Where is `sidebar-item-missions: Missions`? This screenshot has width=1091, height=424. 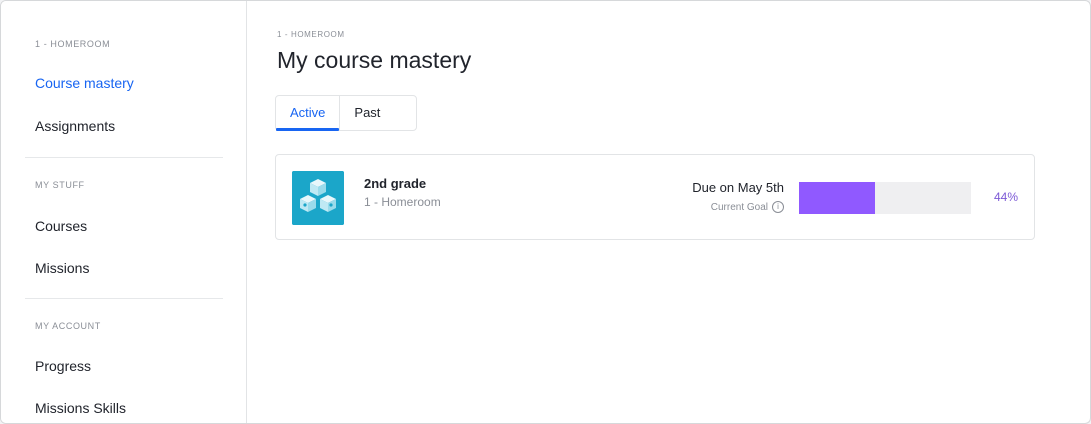 sidebar-item-missions: Missions is located at coordinates (62, 268).